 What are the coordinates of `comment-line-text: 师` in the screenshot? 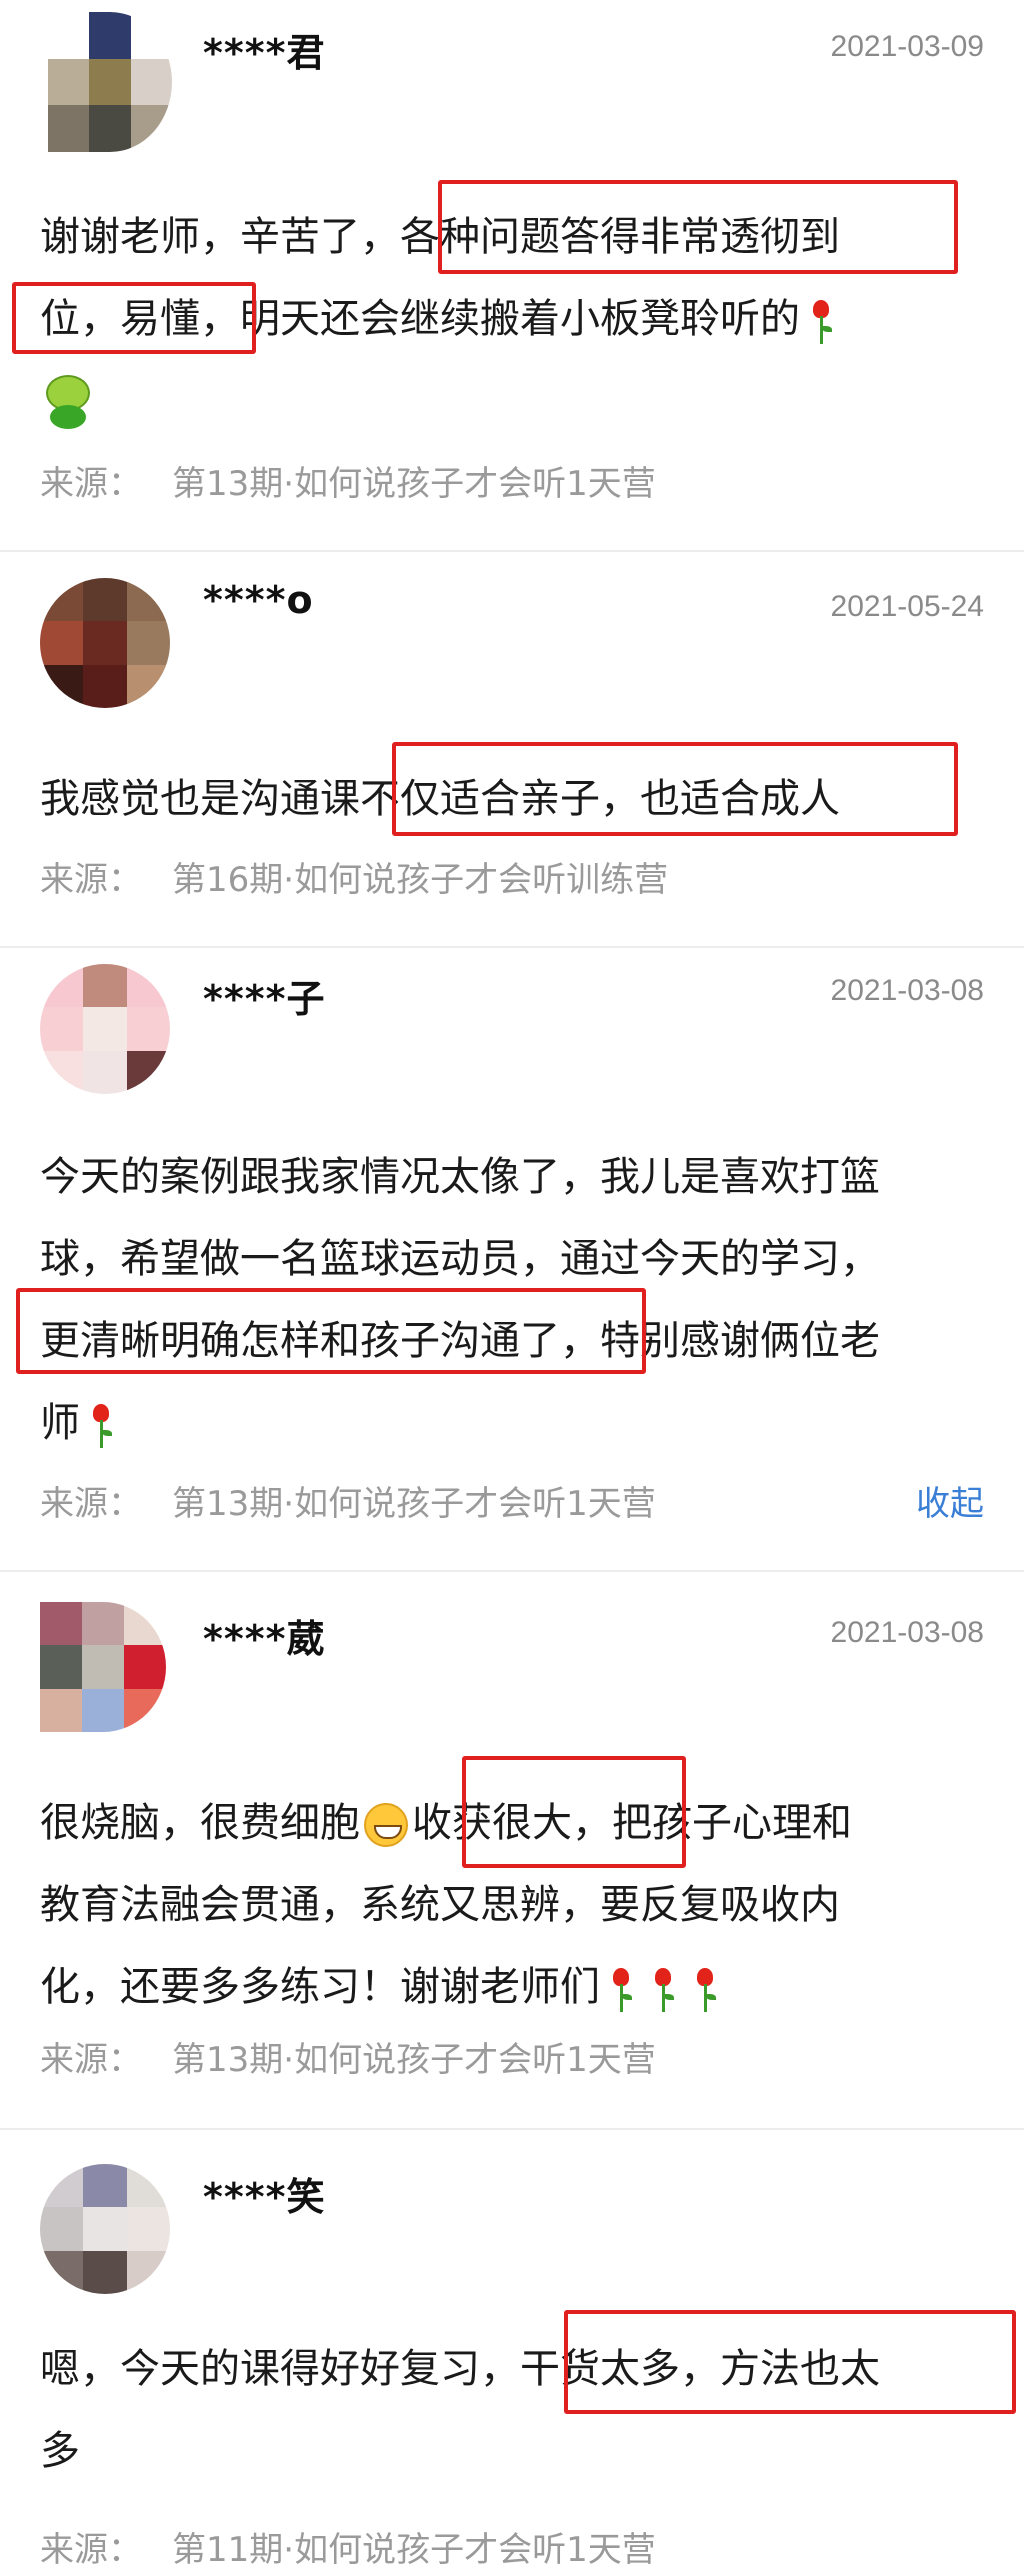 It's located at (60, 1423).